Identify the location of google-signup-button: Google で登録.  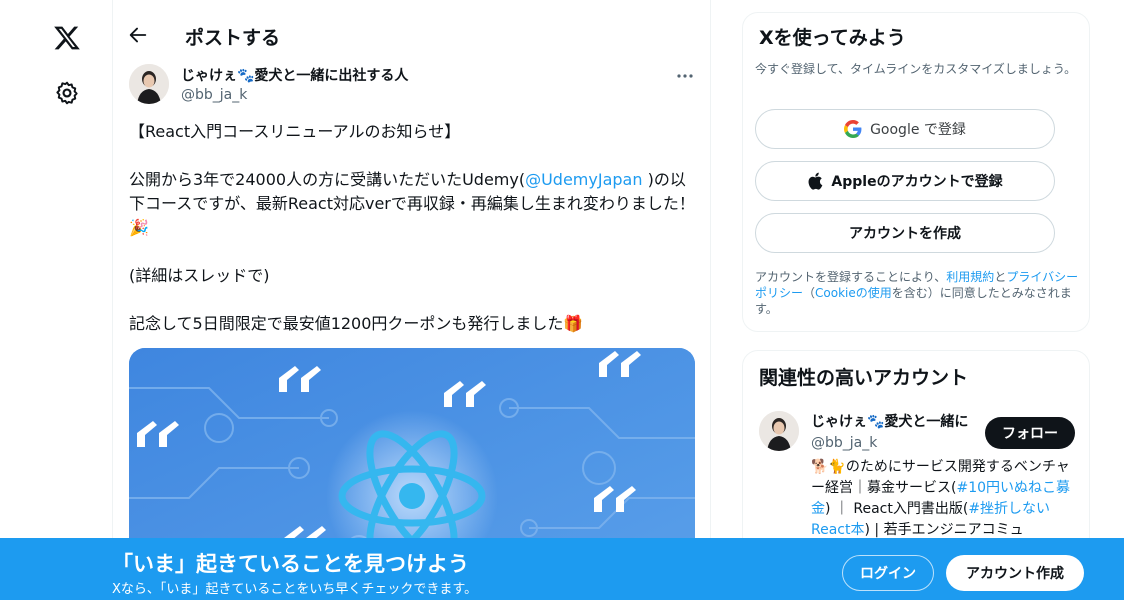
(905, 129).